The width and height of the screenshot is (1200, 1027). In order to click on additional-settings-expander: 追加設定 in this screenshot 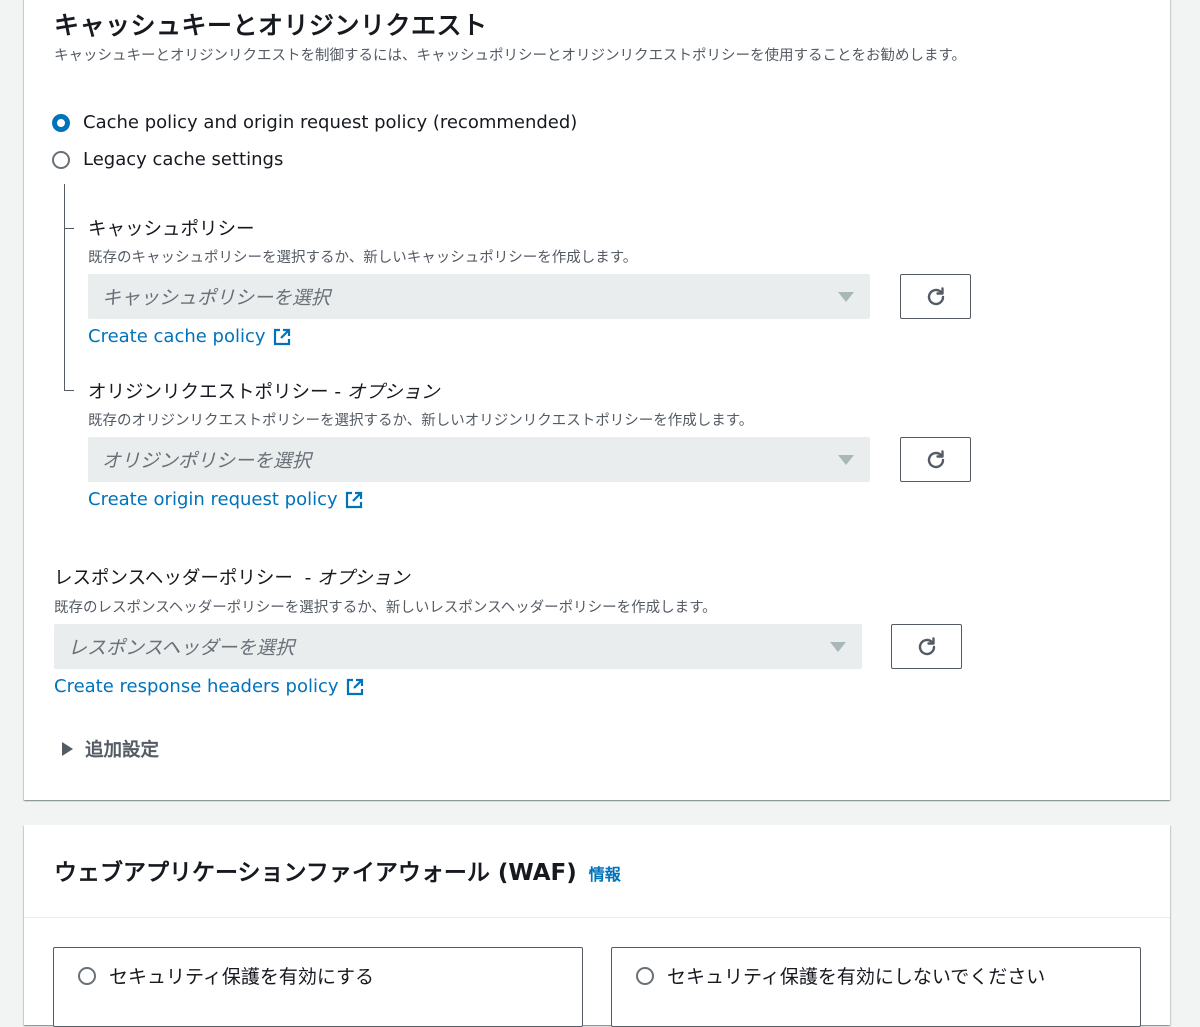, I will do `click(110, 749)`.